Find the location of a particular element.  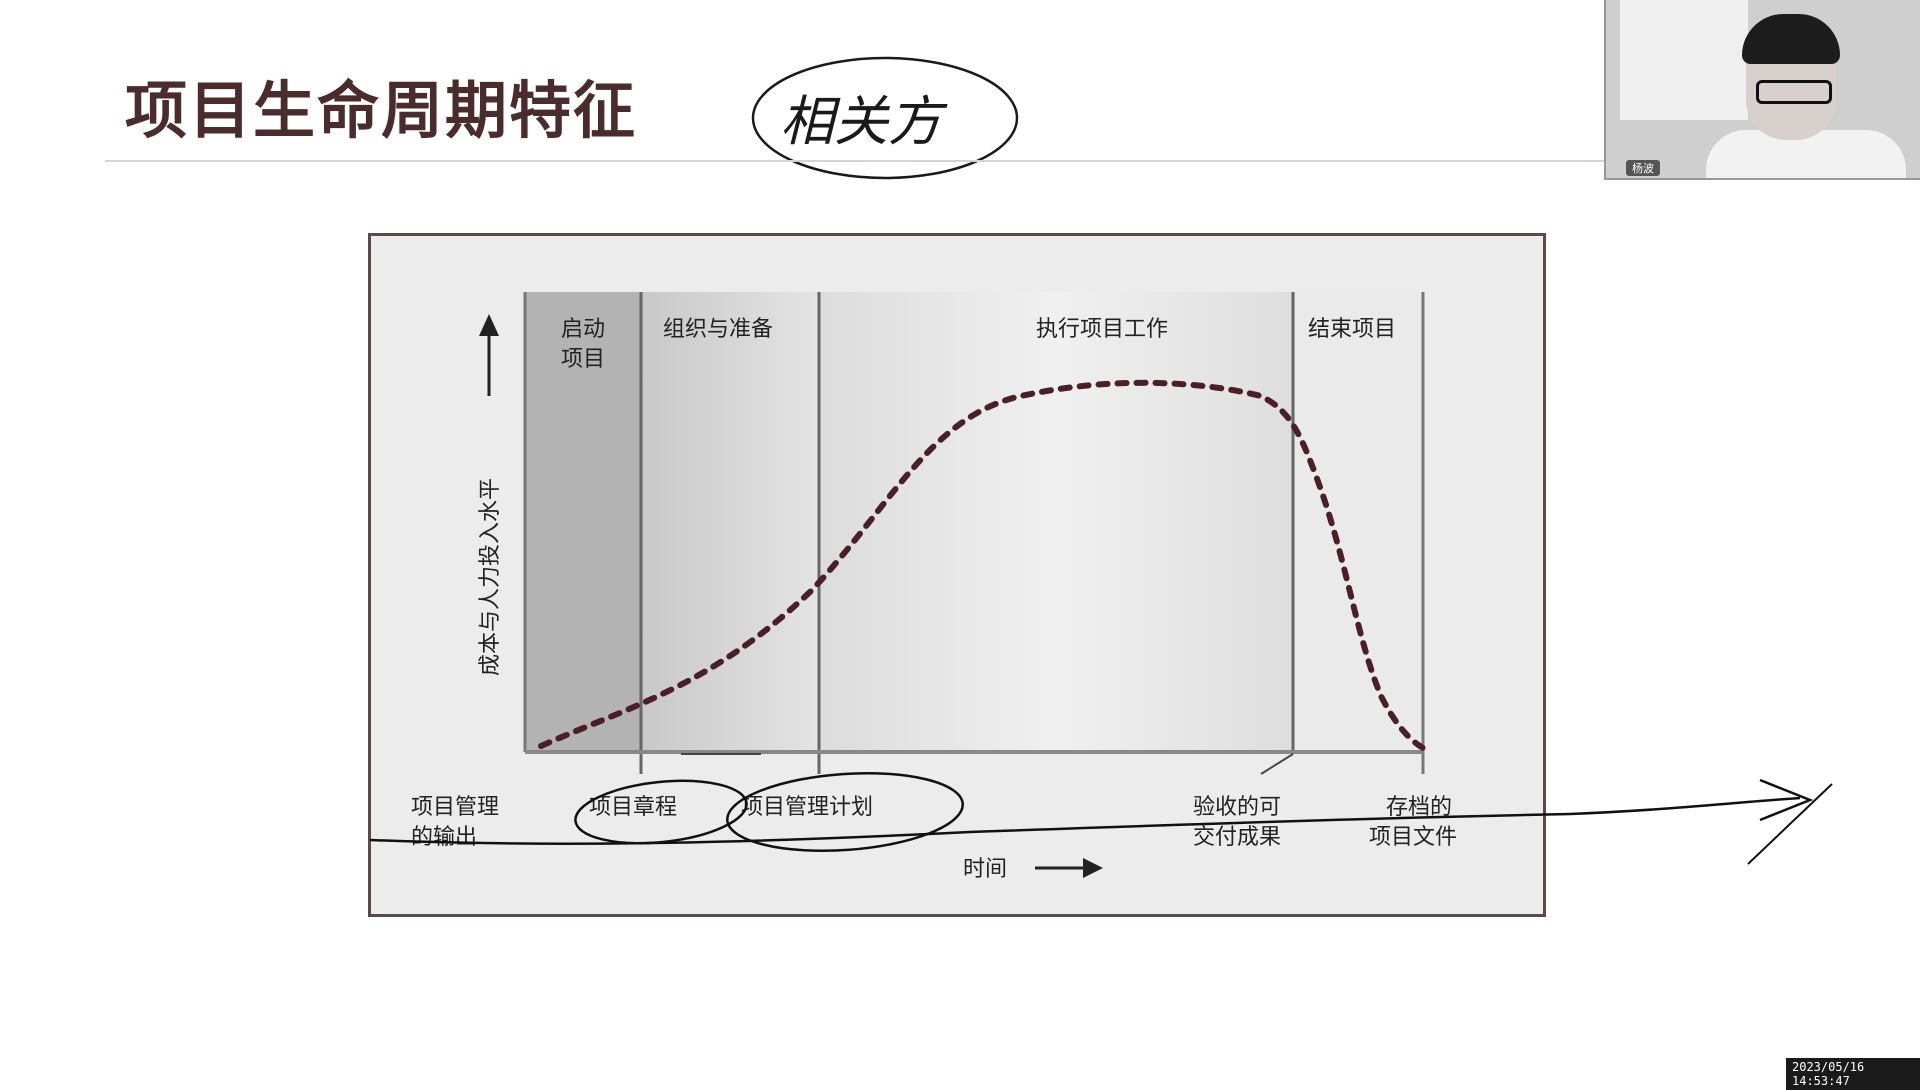

webcam-overlay: 杨波 is located at coordinates (1762, 90).